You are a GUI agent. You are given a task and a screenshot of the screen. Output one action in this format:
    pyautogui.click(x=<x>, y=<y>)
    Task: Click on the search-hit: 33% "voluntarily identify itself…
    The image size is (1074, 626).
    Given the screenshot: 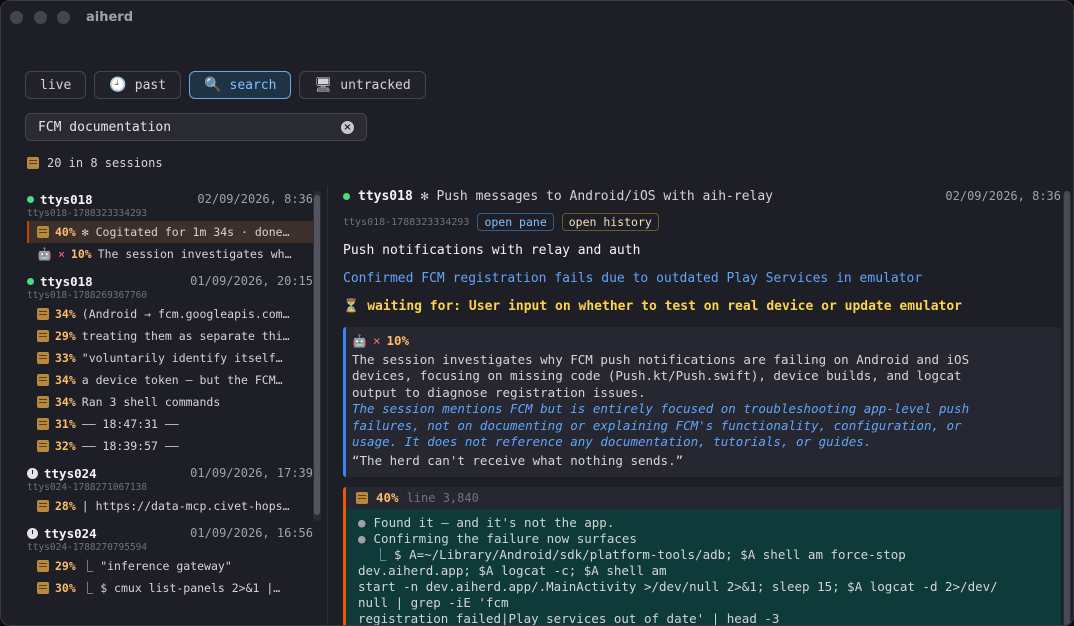 What is the action you would take?
    pyautogui.click(x=170, y=358)
    